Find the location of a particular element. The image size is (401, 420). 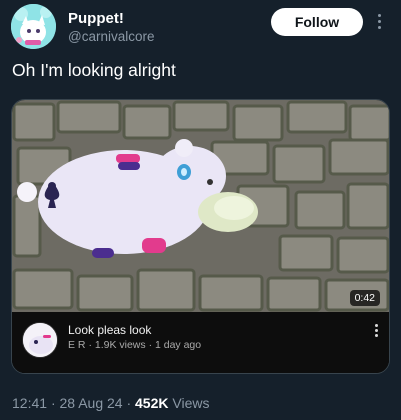

video-age: 1 day ago is located at coordinates (178, 345).